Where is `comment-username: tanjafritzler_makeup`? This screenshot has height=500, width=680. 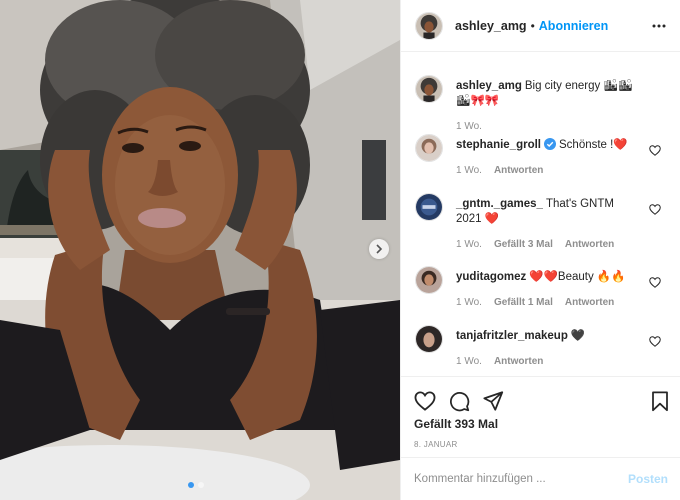
comment-username: tanjafritzler_makeup is located at coordinates (512, 336).